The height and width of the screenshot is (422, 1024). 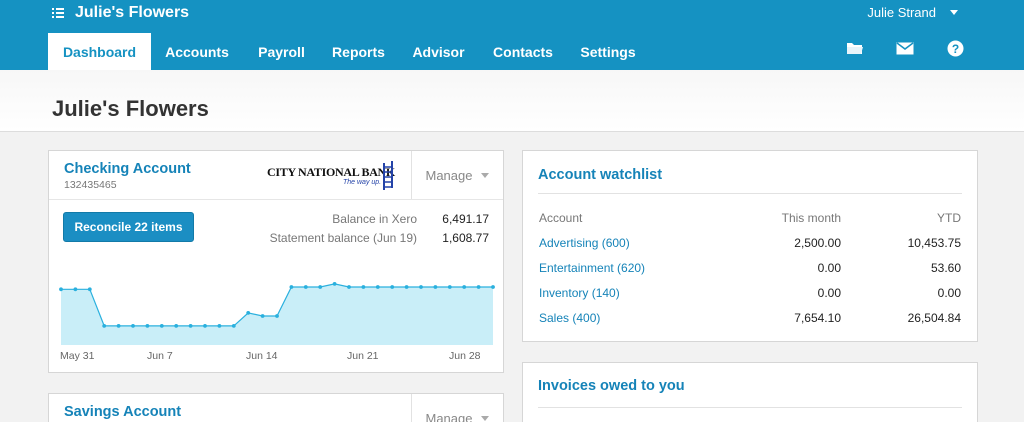 I want to click on x-axis-label: Jun 21, so click(x=363, y=356).